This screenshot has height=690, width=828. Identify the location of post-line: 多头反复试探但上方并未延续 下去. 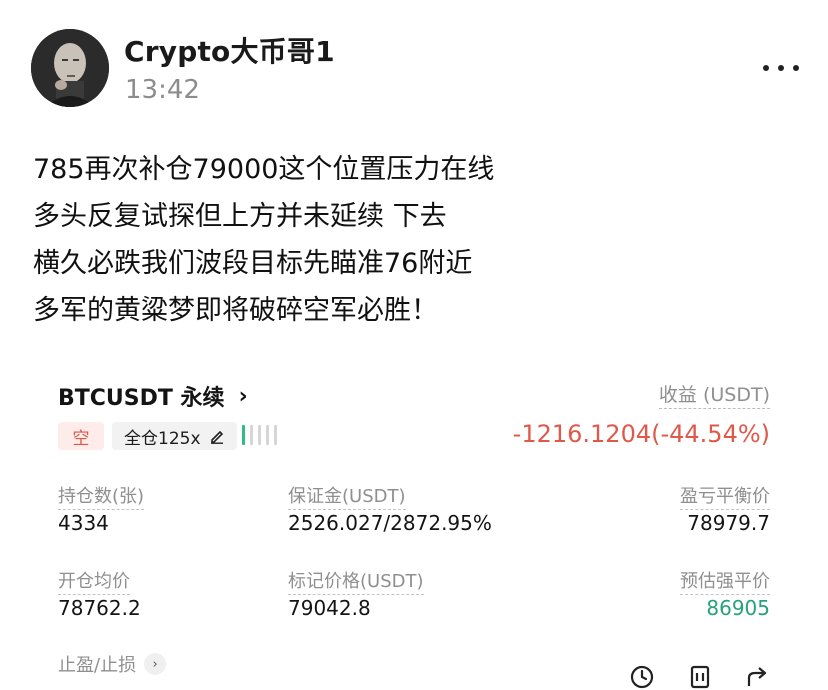
(240, 216).